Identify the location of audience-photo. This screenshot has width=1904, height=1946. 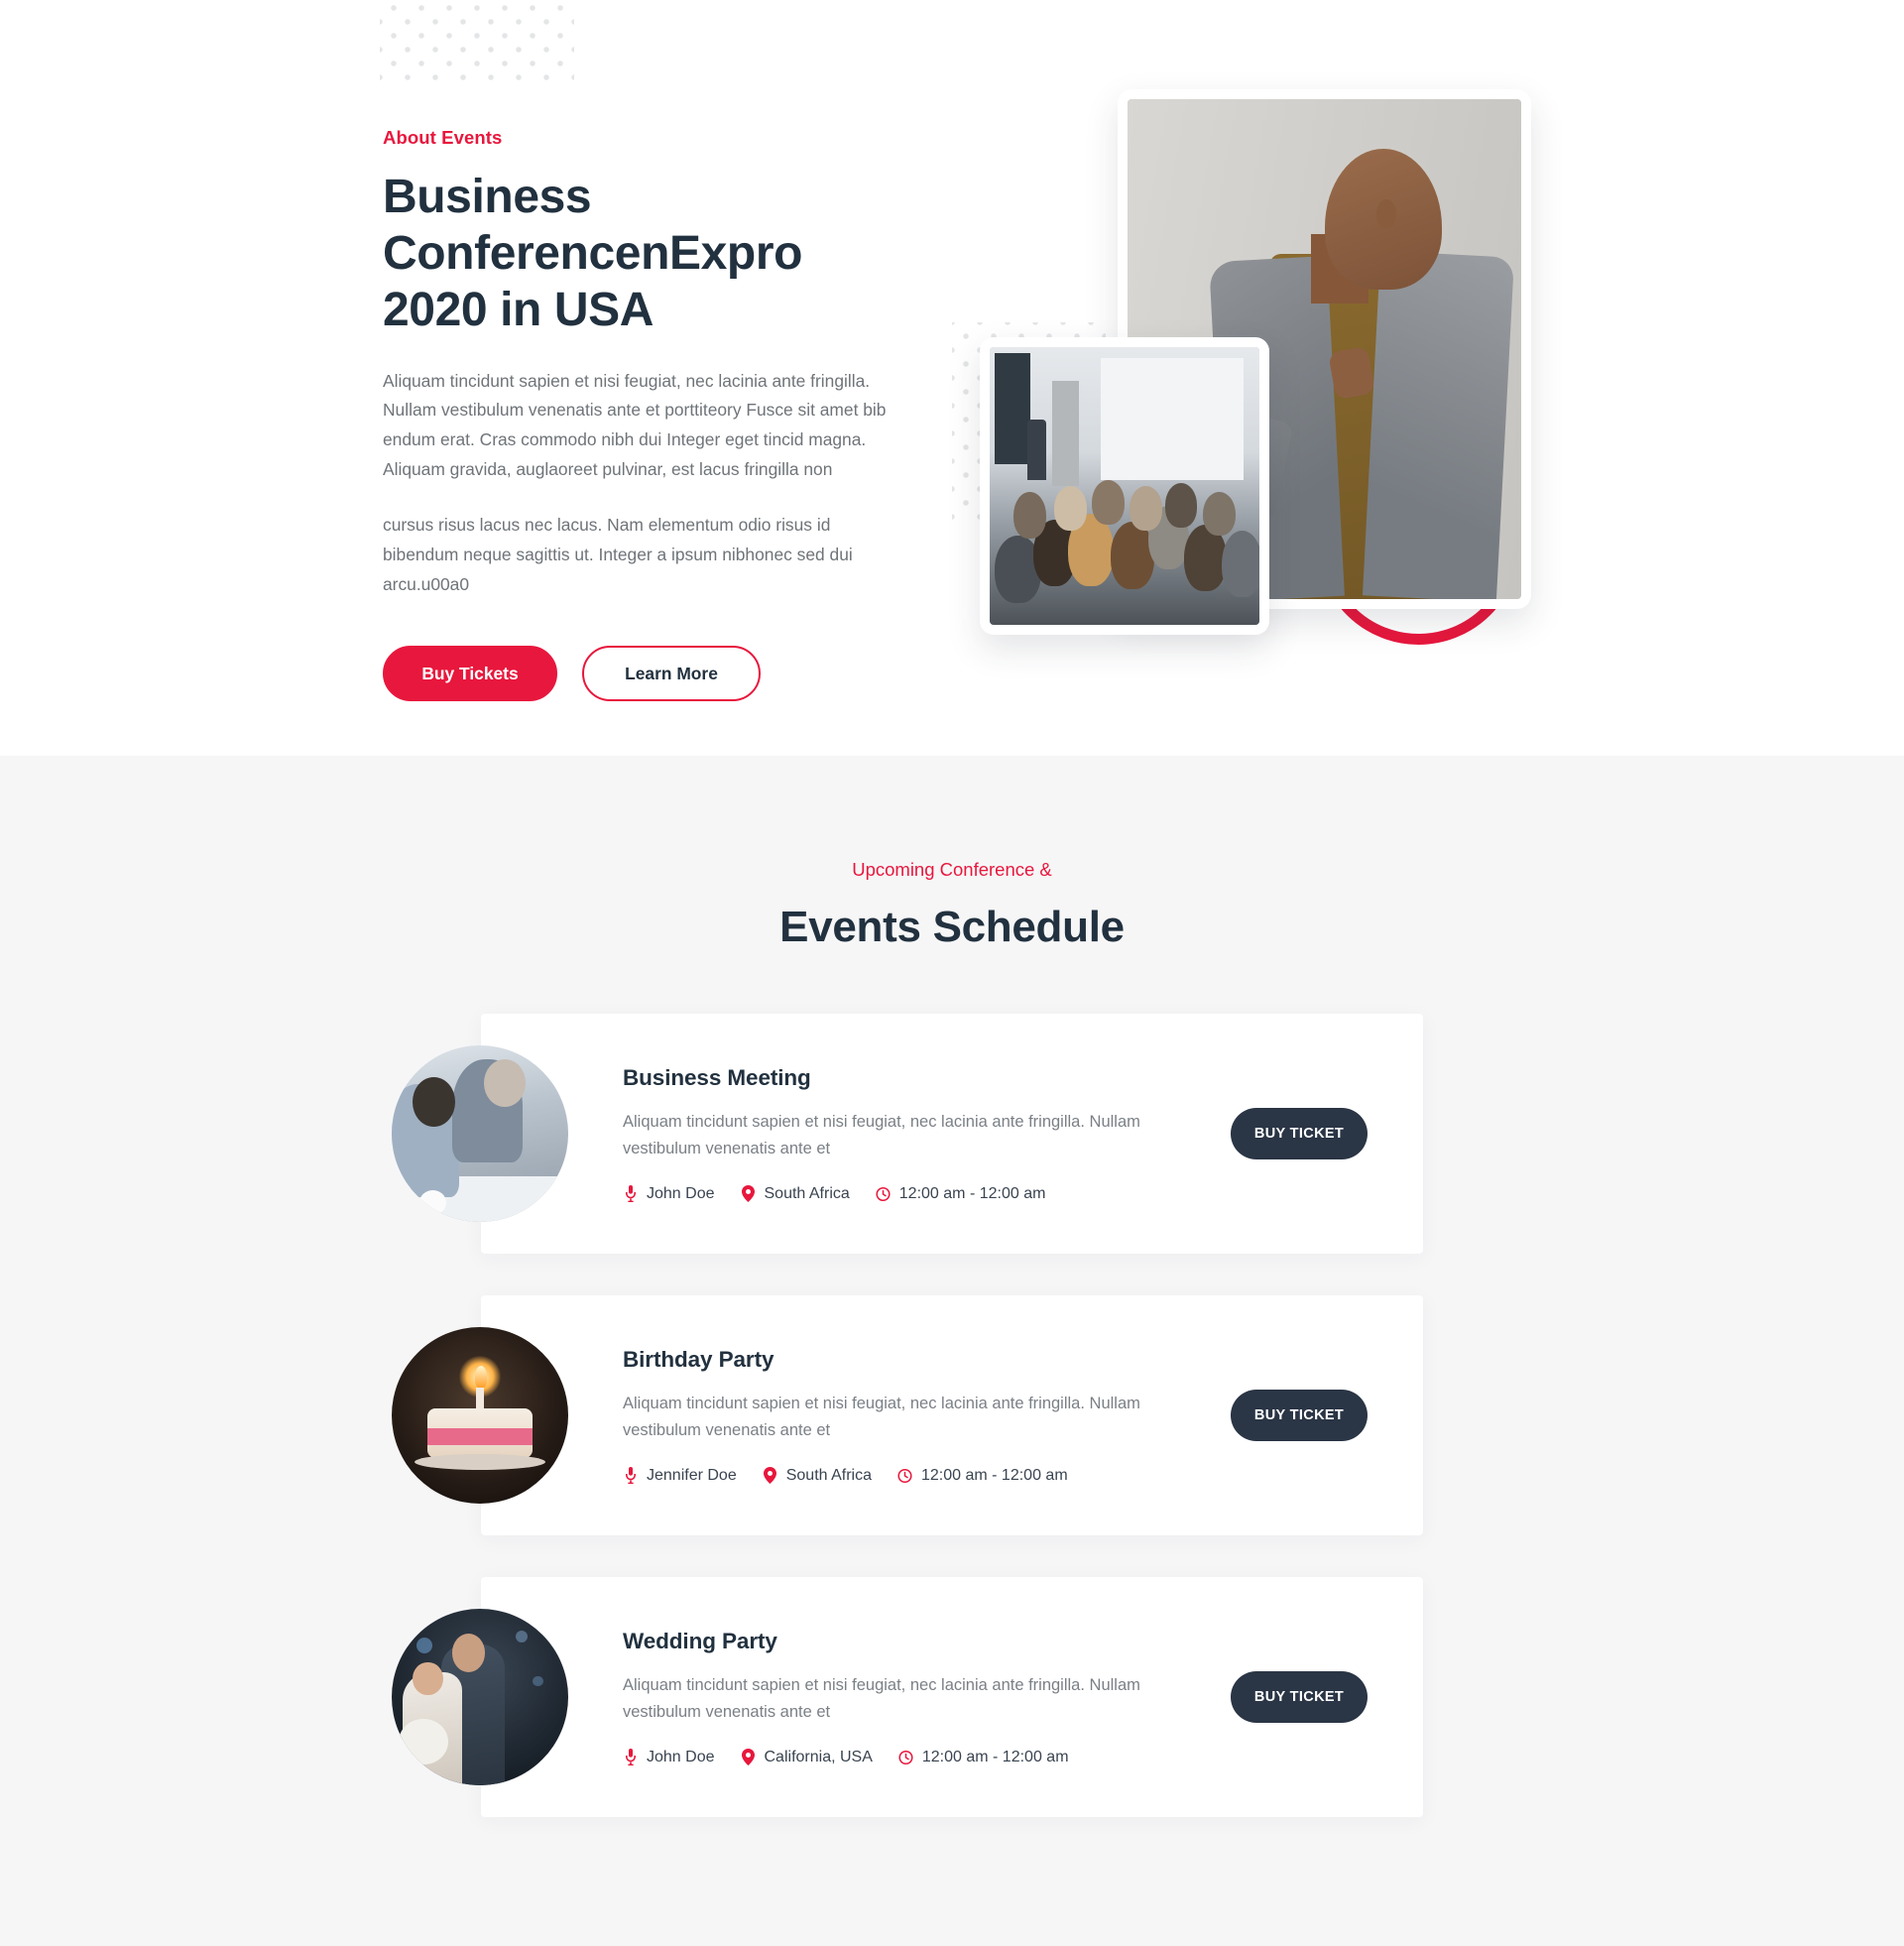
(1124, 486).